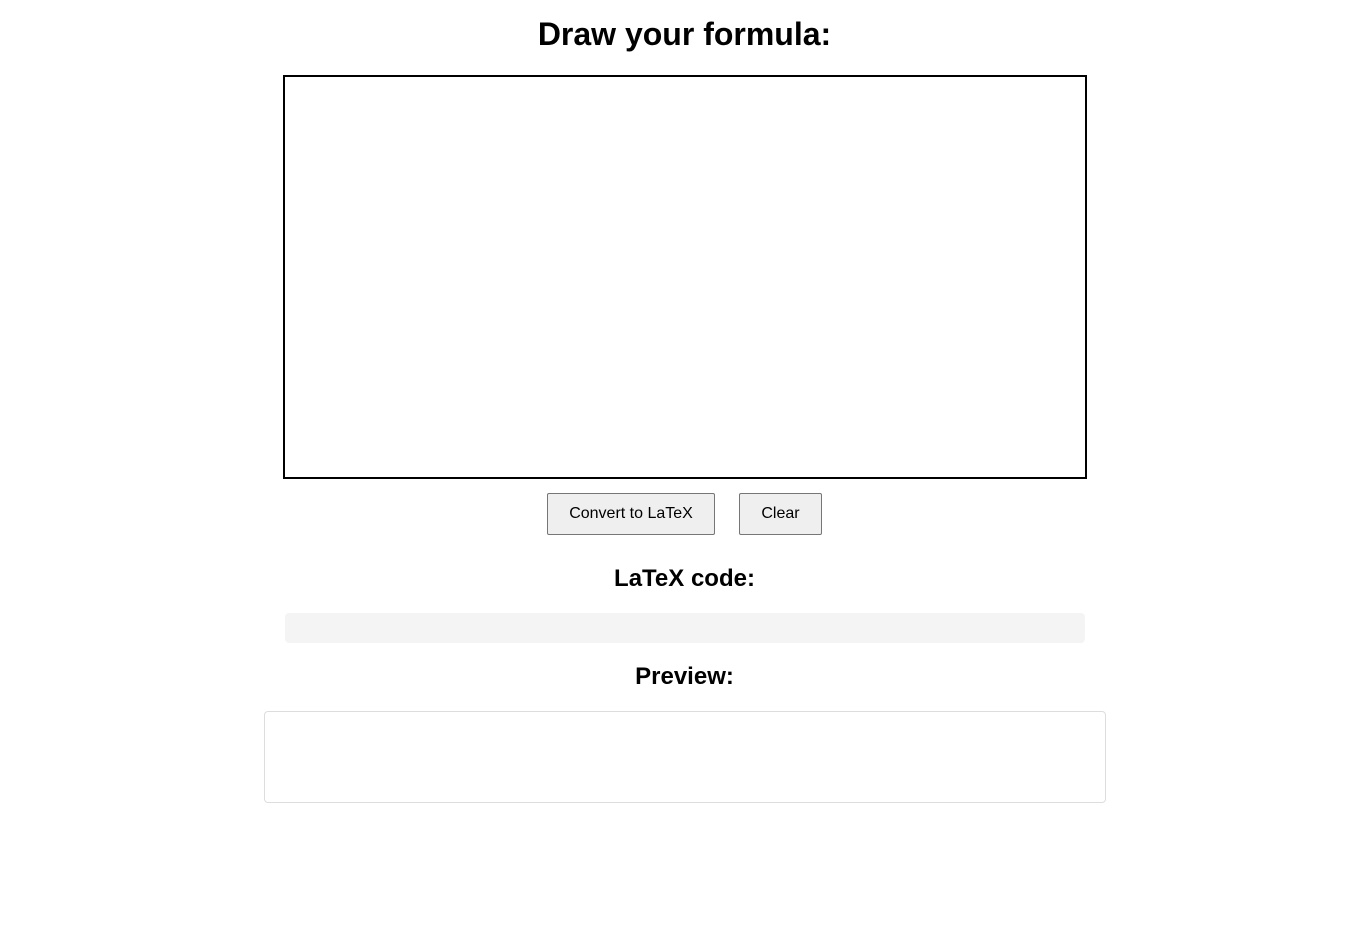 Image resolution: width=1369 pixels, height=936 pixels. What do you see at coordinates (685, 628) in the screenshot?
I see `latex-code-output` at bounding box center [685, 628].